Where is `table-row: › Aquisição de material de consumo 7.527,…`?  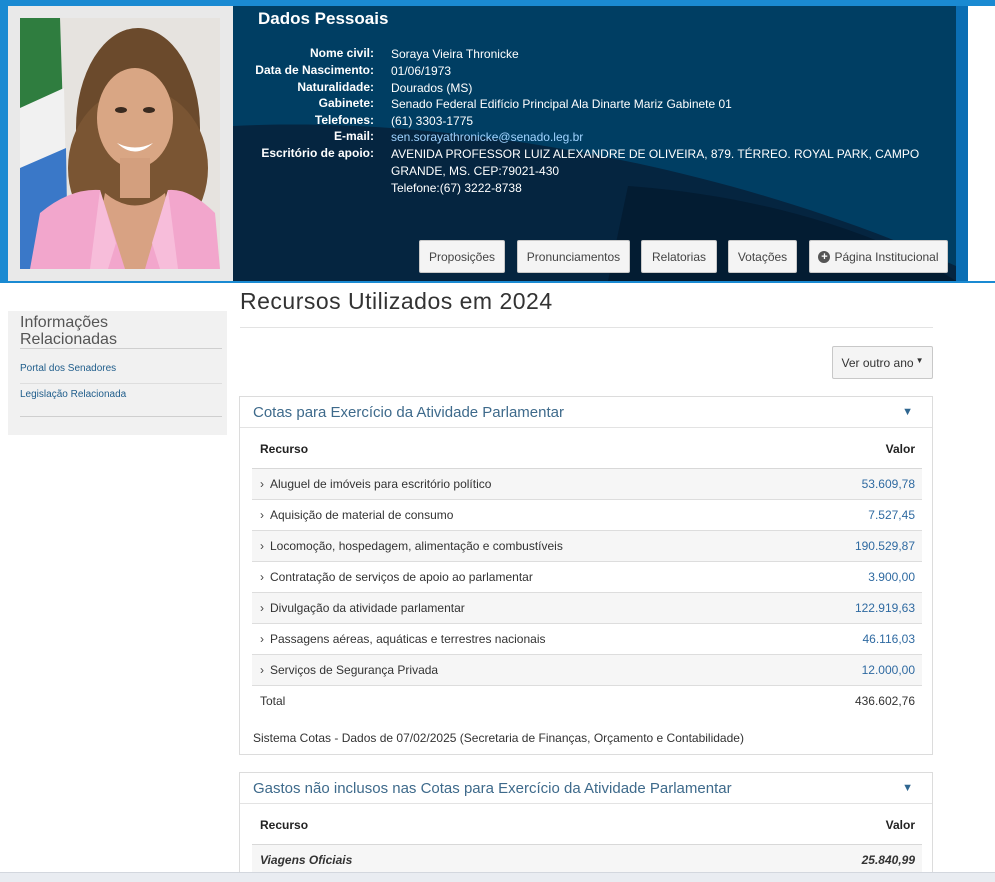
table-row: › Aquisição de material de consumo 7.527,… is located at coordinates (587, 515).